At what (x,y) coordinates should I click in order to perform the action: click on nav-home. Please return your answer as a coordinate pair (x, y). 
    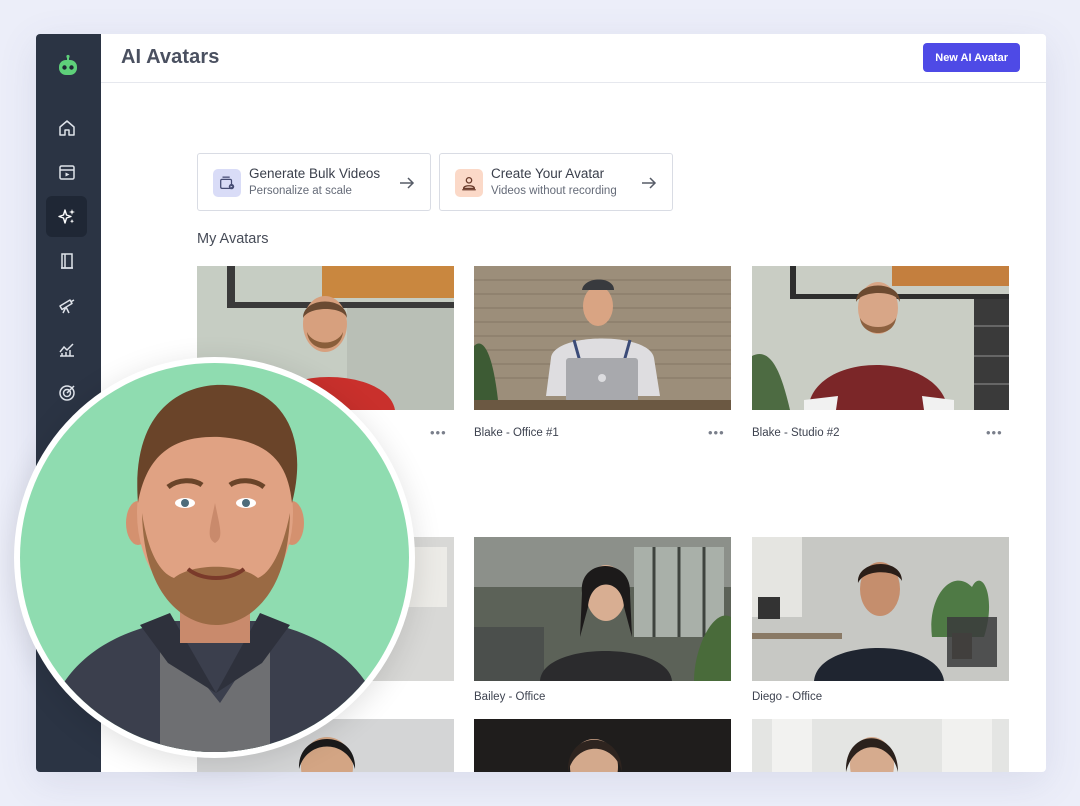
    Looking at the image, I should click on (66, 127).